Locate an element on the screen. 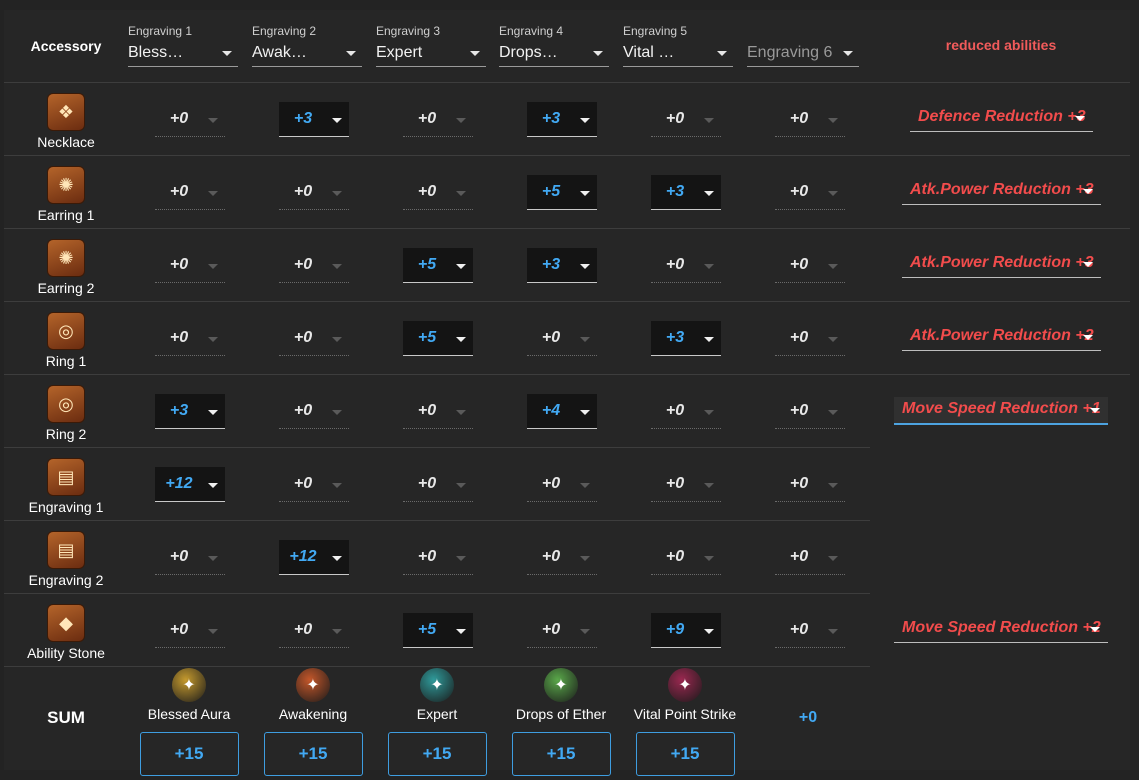  accessory-cell: ❖ Necklace is located at coordinates (66, 121).